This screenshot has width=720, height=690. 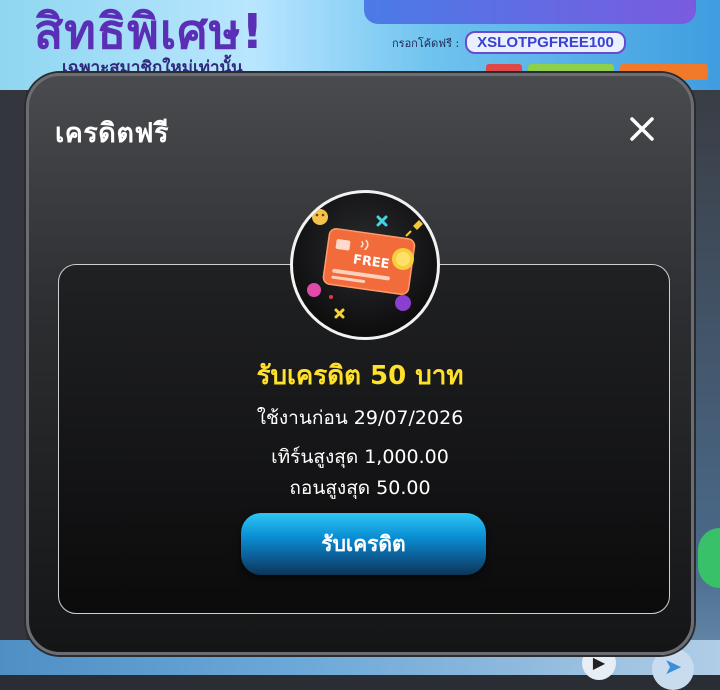 I want to click on promo-code-row: กรอกโค้ดฟรี : XSLOTPGFREE100, so click(x=509, y=42).